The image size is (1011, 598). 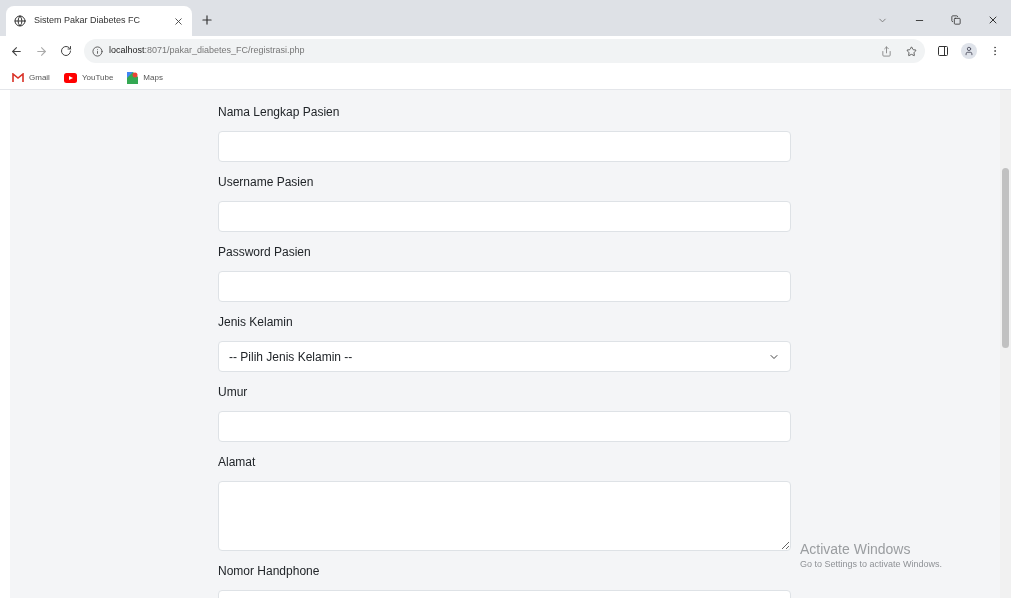 I want to click on bookmark: Maps, so click(x=145, y=77).